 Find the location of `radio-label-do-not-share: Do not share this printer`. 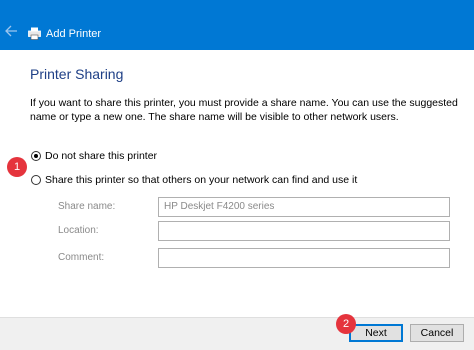

radio-label-do-not-share: Do not share this printer is located at coordinates (101, 156).